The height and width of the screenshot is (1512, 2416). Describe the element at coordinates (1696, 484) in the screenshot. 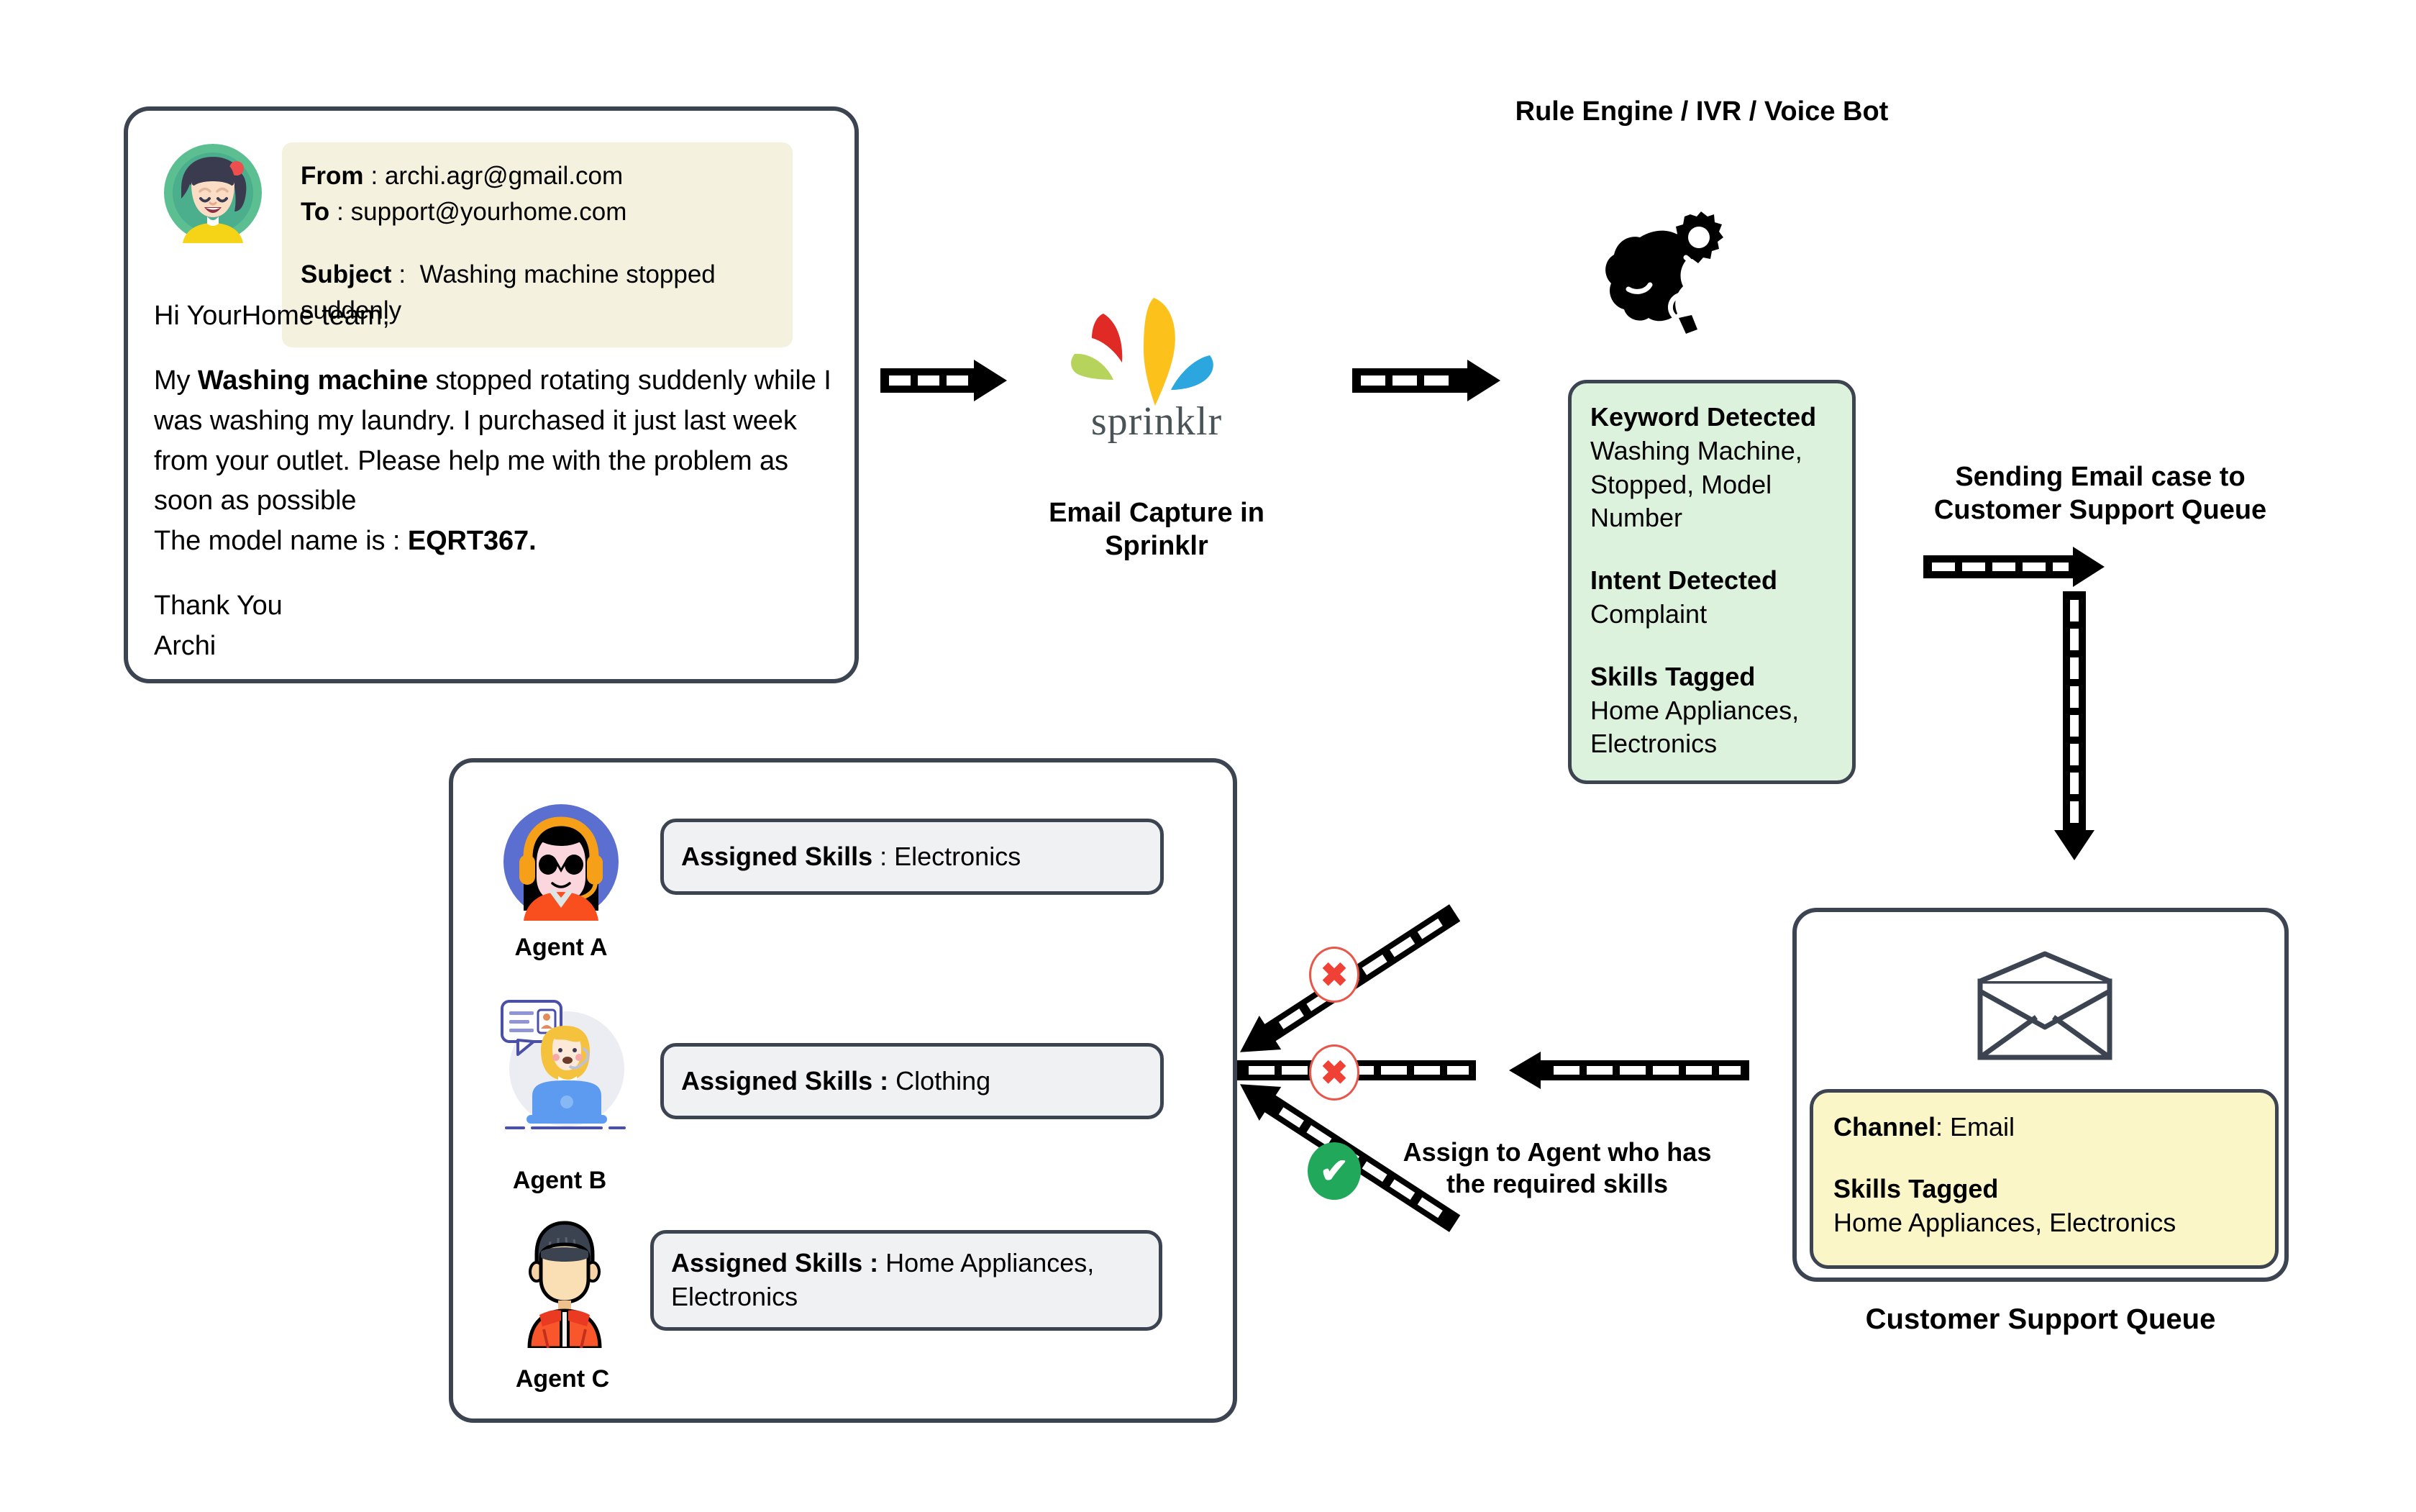

I see `keyword-detected-value: Washing Machine, Stopped, Model Number` at that location.